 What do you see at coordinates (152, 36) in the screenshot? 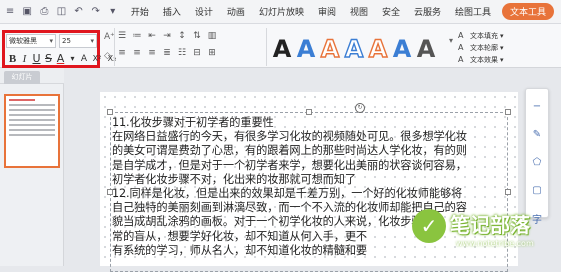
I see `decrease-indent-icon: ⇤` at bounding box center [152, 36].